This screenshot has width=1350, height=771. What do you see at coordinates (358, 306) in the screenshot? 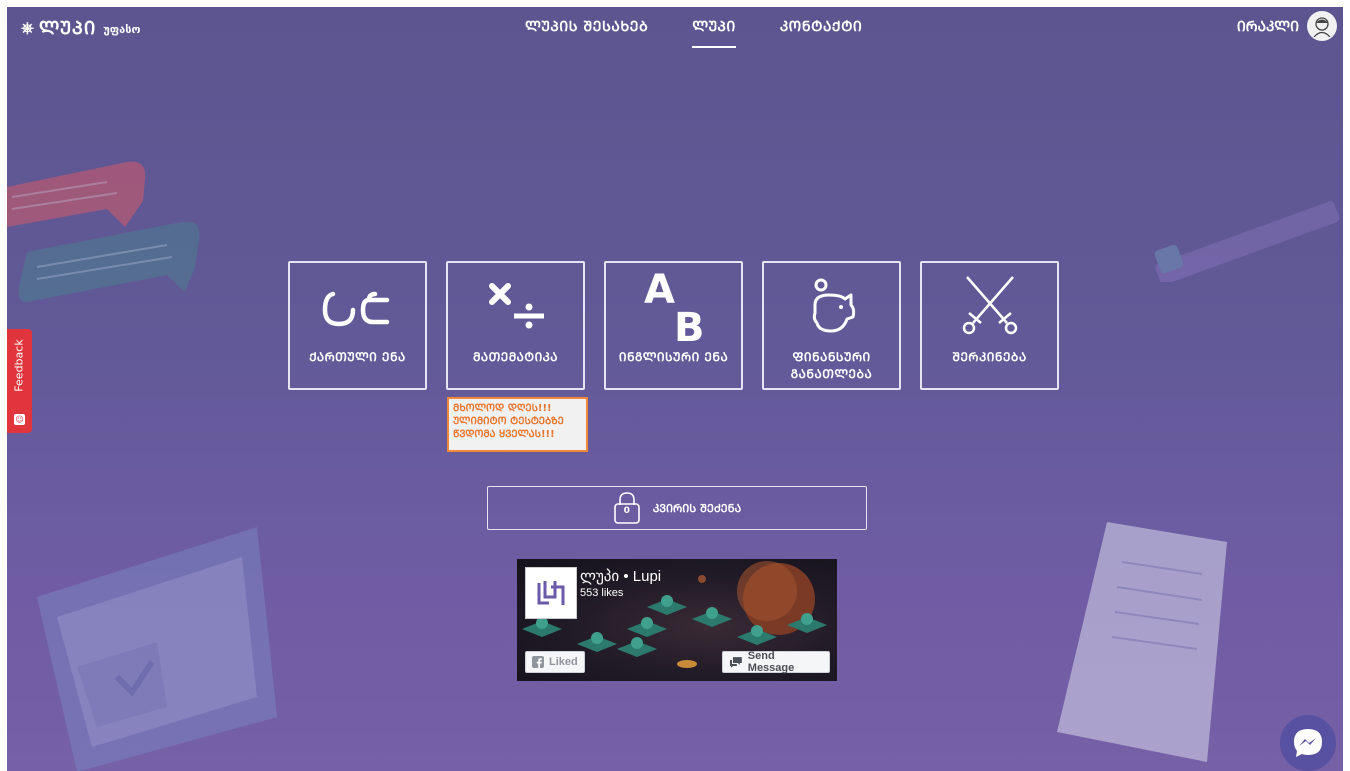
I see `georgian-letters-icon` at bounding box center [358, 306].